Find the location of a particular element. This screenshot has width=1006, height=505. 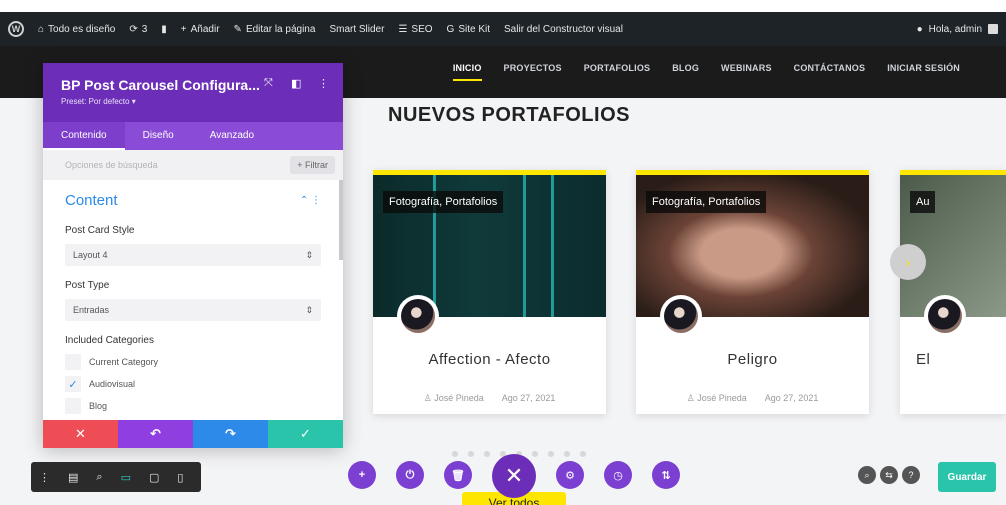

clear-layout-button: 🗑 is located at coordinates (458, 475).